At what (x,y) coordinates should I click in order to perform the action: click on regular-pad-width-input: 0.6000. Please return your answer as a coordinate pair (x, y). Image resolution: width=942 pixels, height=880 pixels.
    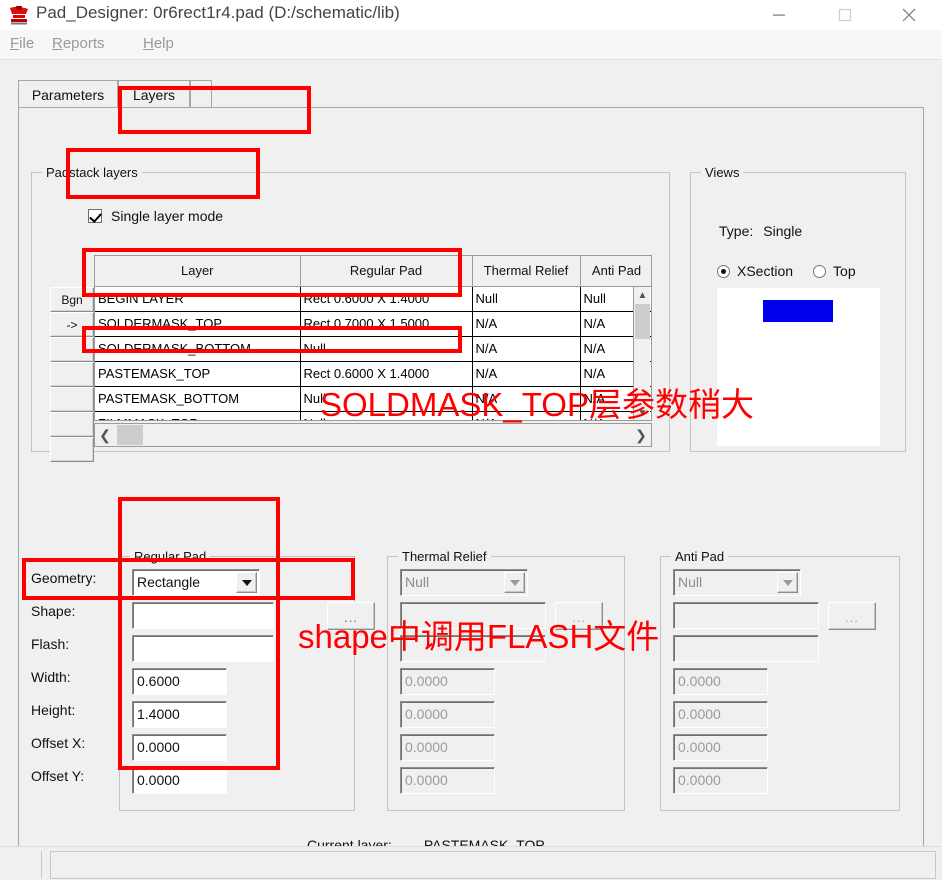
    Looking at the image, I should click on (179, 681).